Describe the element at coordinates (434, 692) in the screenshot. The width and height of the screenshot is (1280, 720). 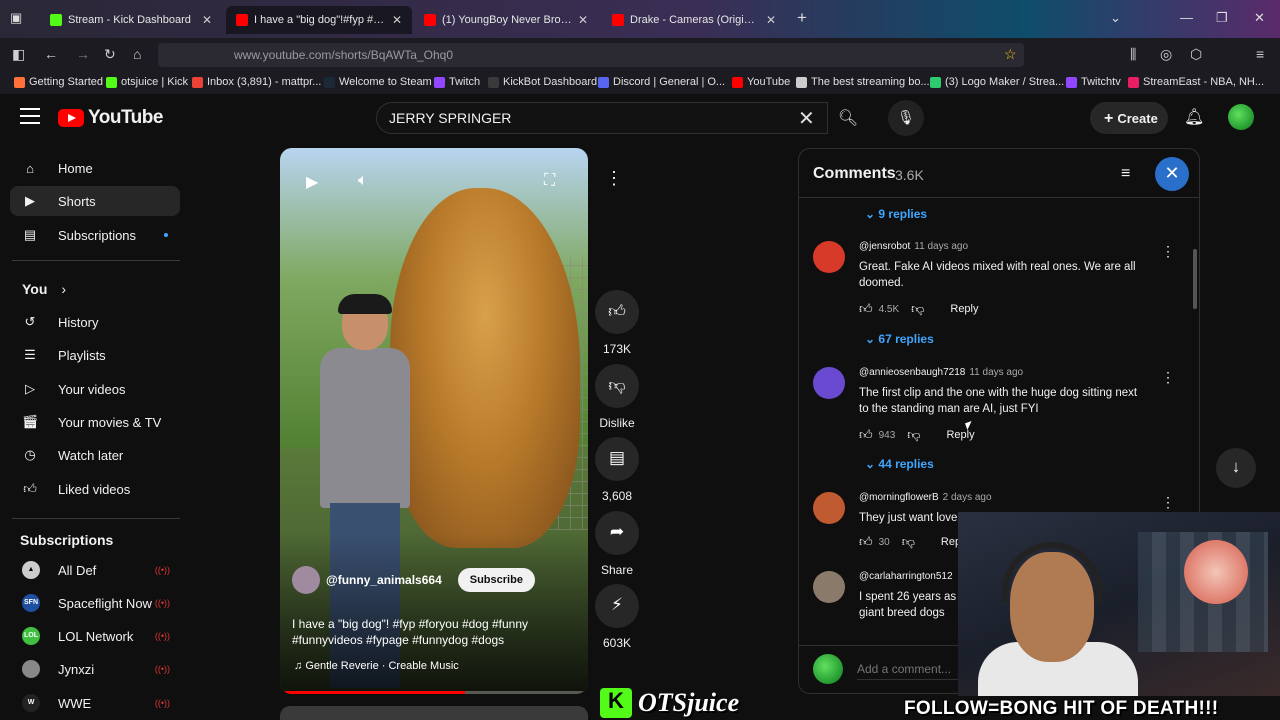
I see `progress-bar` at that location.